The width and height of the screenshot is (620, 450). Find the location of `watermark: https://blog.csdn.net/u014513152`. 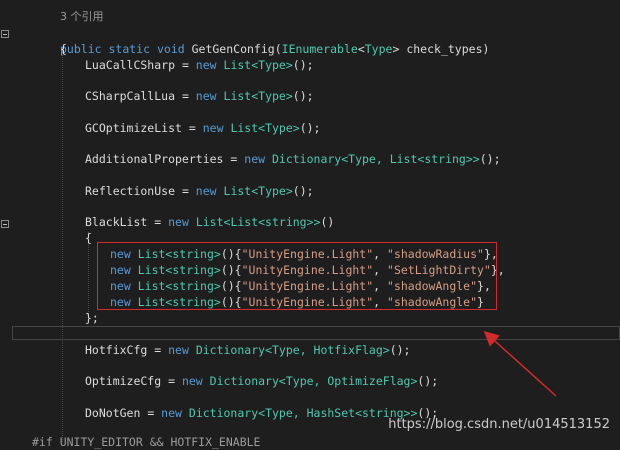

watermark: https://blog.csdn.net/u014513152 is located at coordinates (499, 424).